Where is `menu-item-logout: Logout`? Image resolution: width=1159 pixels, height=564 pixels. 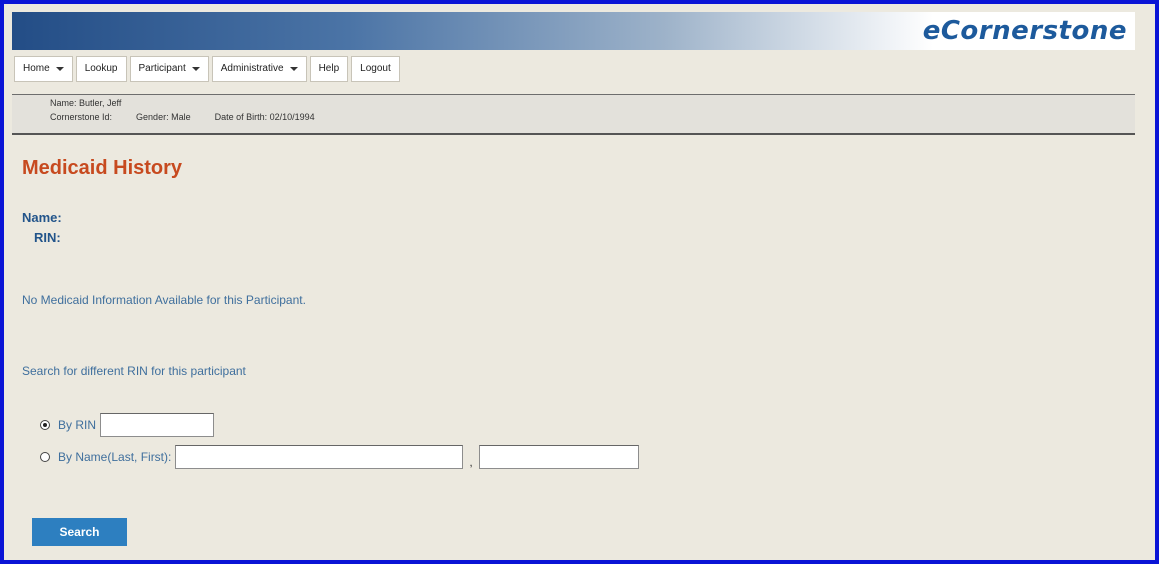
menu-item-logout: Logout is located at coordinates (375, 69).